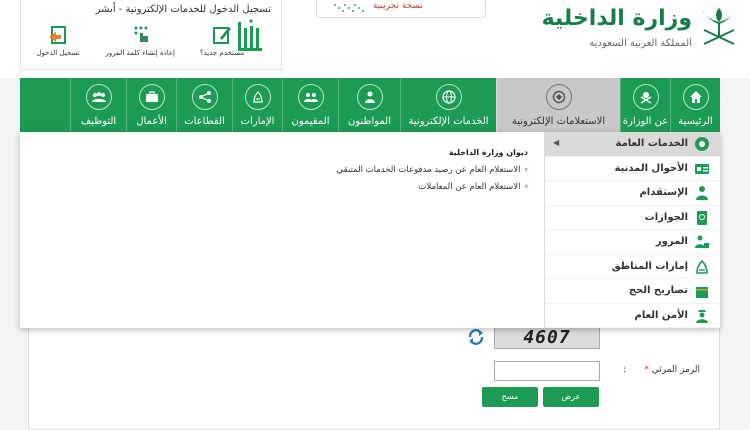 The height and width of the screenshot is (430, 750). What do you see at coordinates (702, 168) in the screenshot?
I see `civil-affairs-icon` at bounding box center [702, 168].